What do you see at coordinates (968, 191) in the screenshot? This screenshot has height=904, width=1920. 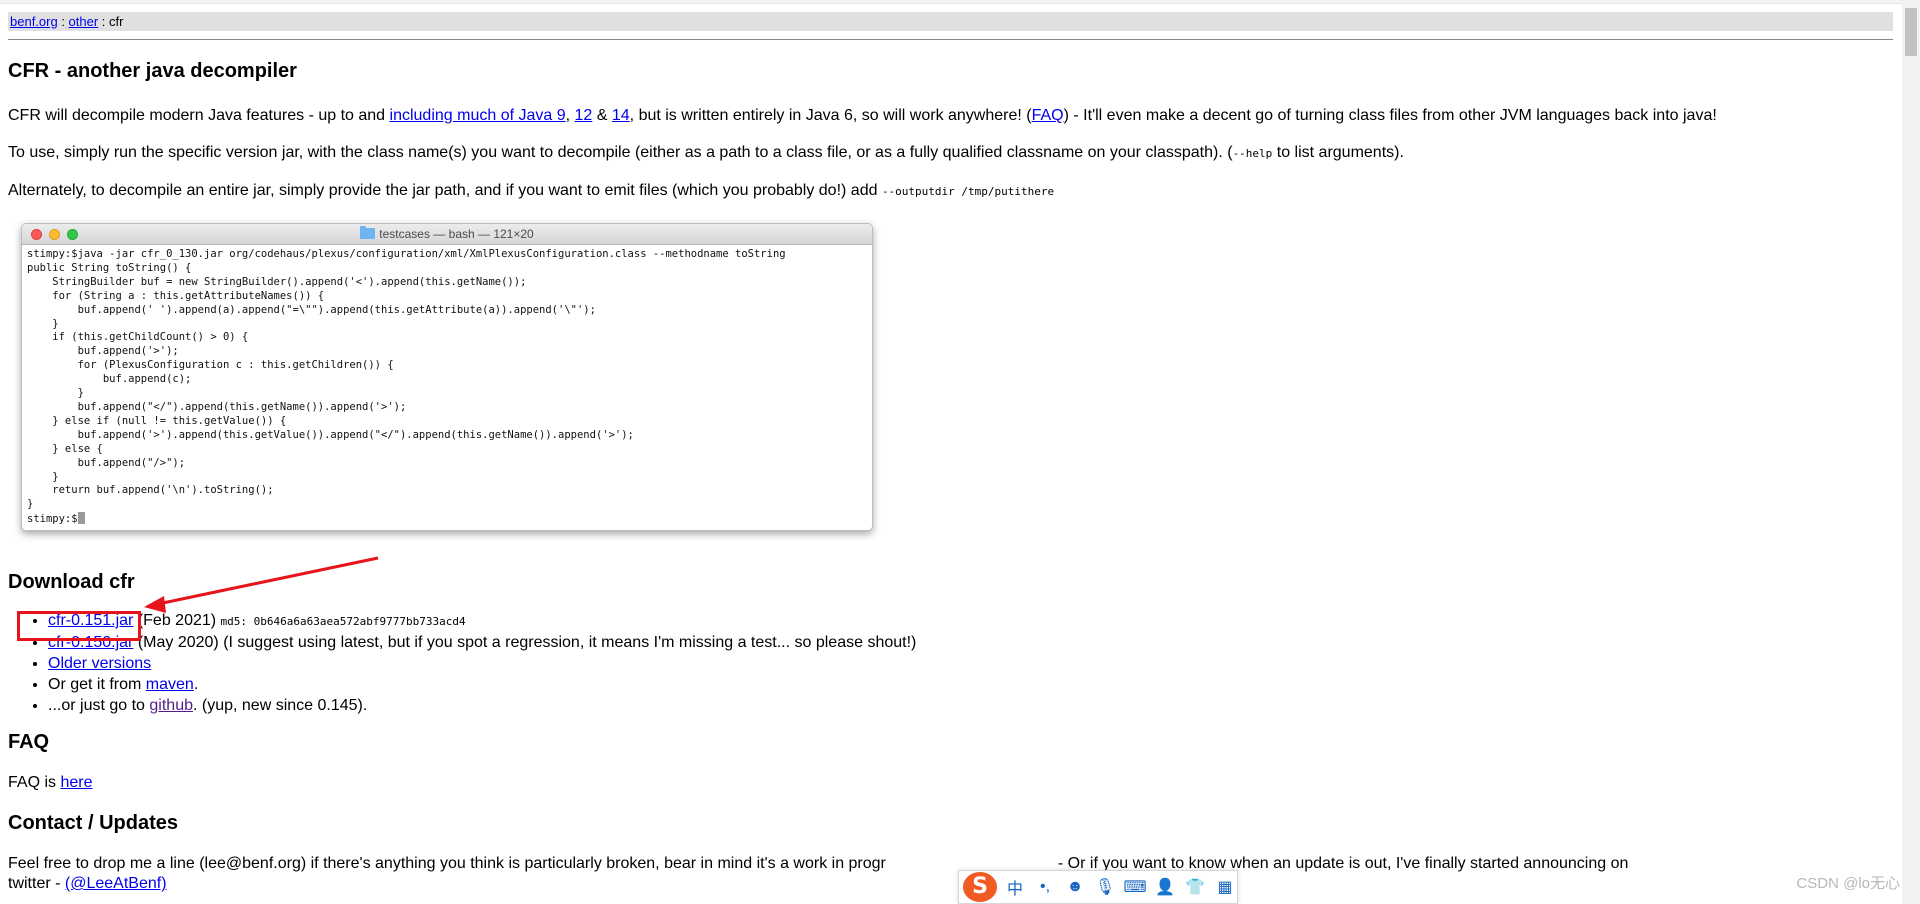 I see `outputdir-flag: --outputdir /tmp/putithere` at bounding box center [968, 191].